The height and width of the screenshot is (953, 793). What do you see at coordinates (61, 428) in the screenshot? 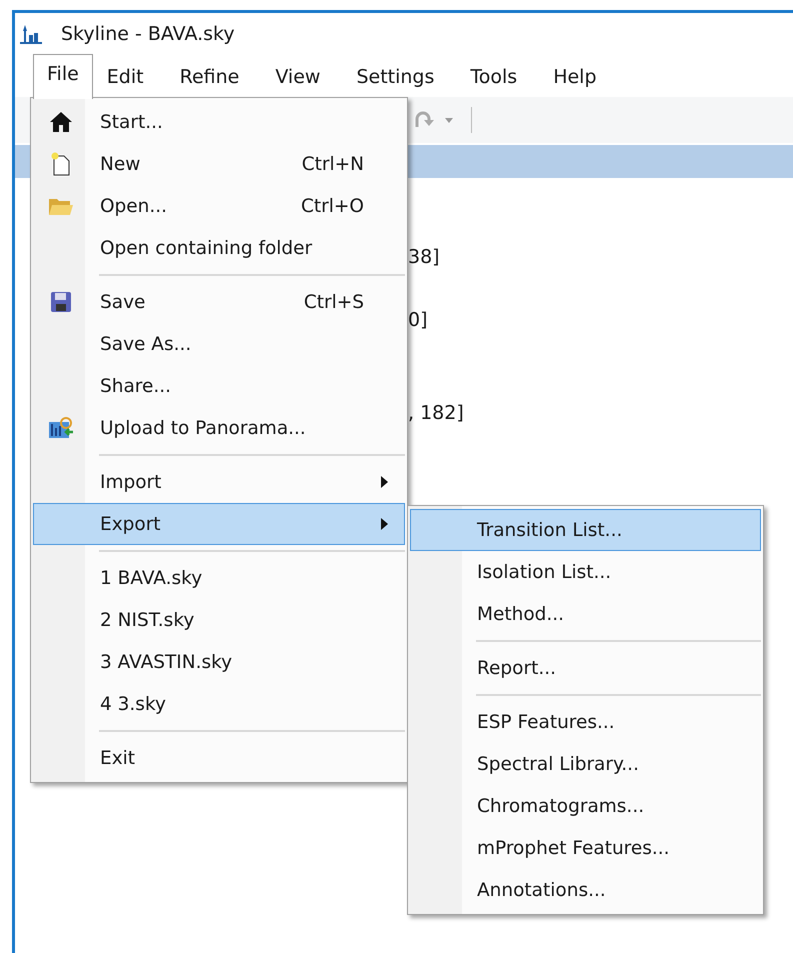
I see `upload-icon` at bounding box center [61, 428].